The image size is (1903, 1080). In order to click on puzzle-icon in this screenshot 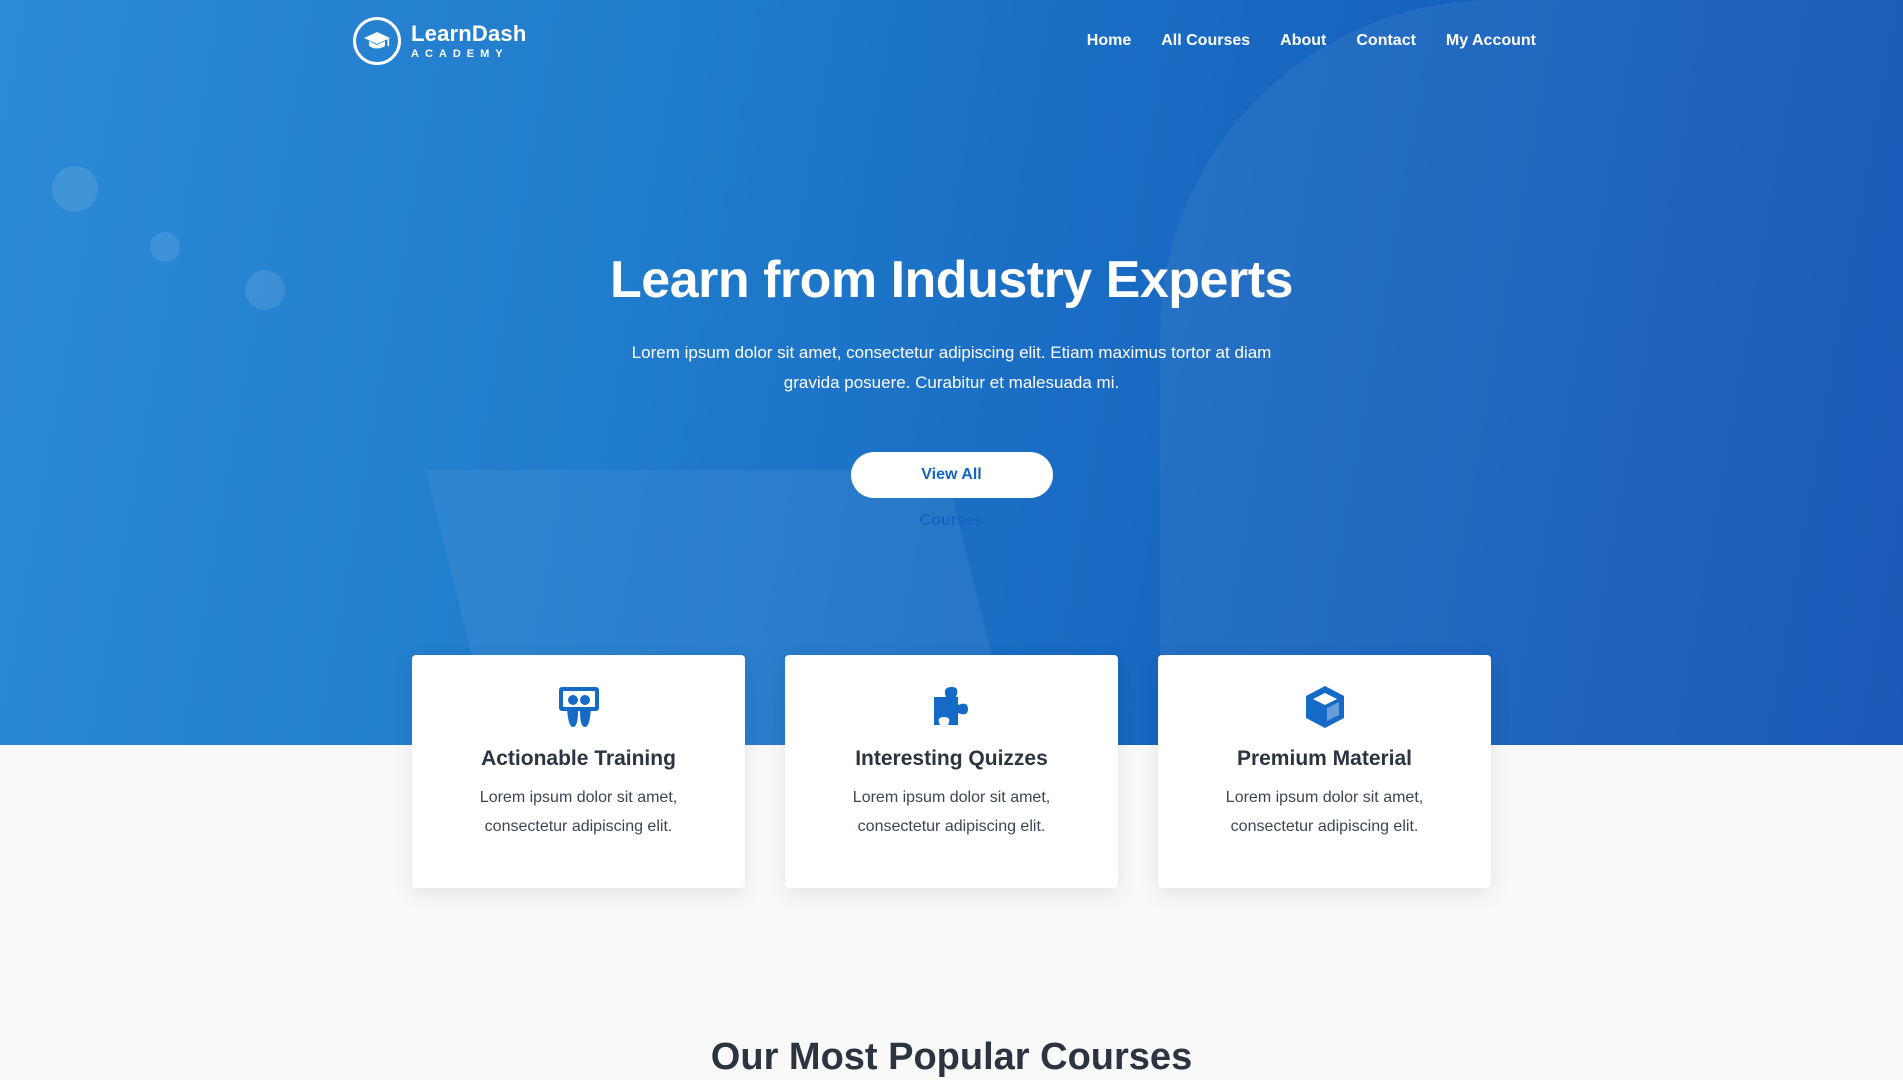, I will do `click(950, 706)`.